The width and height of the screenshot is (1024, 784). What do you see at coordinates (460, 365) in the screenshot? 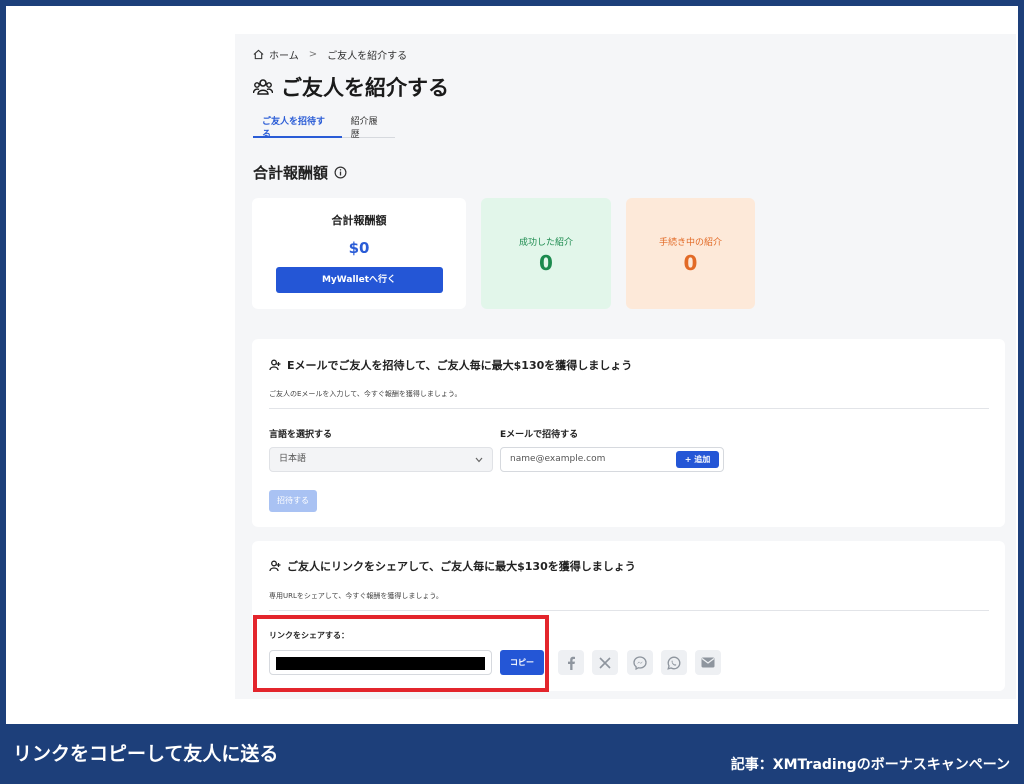
I see `email-invite-heading-text: Eメールでご友人を招待して、ご友人毎に最大$130を獲得しましょう` at bounding box center [460, 365].